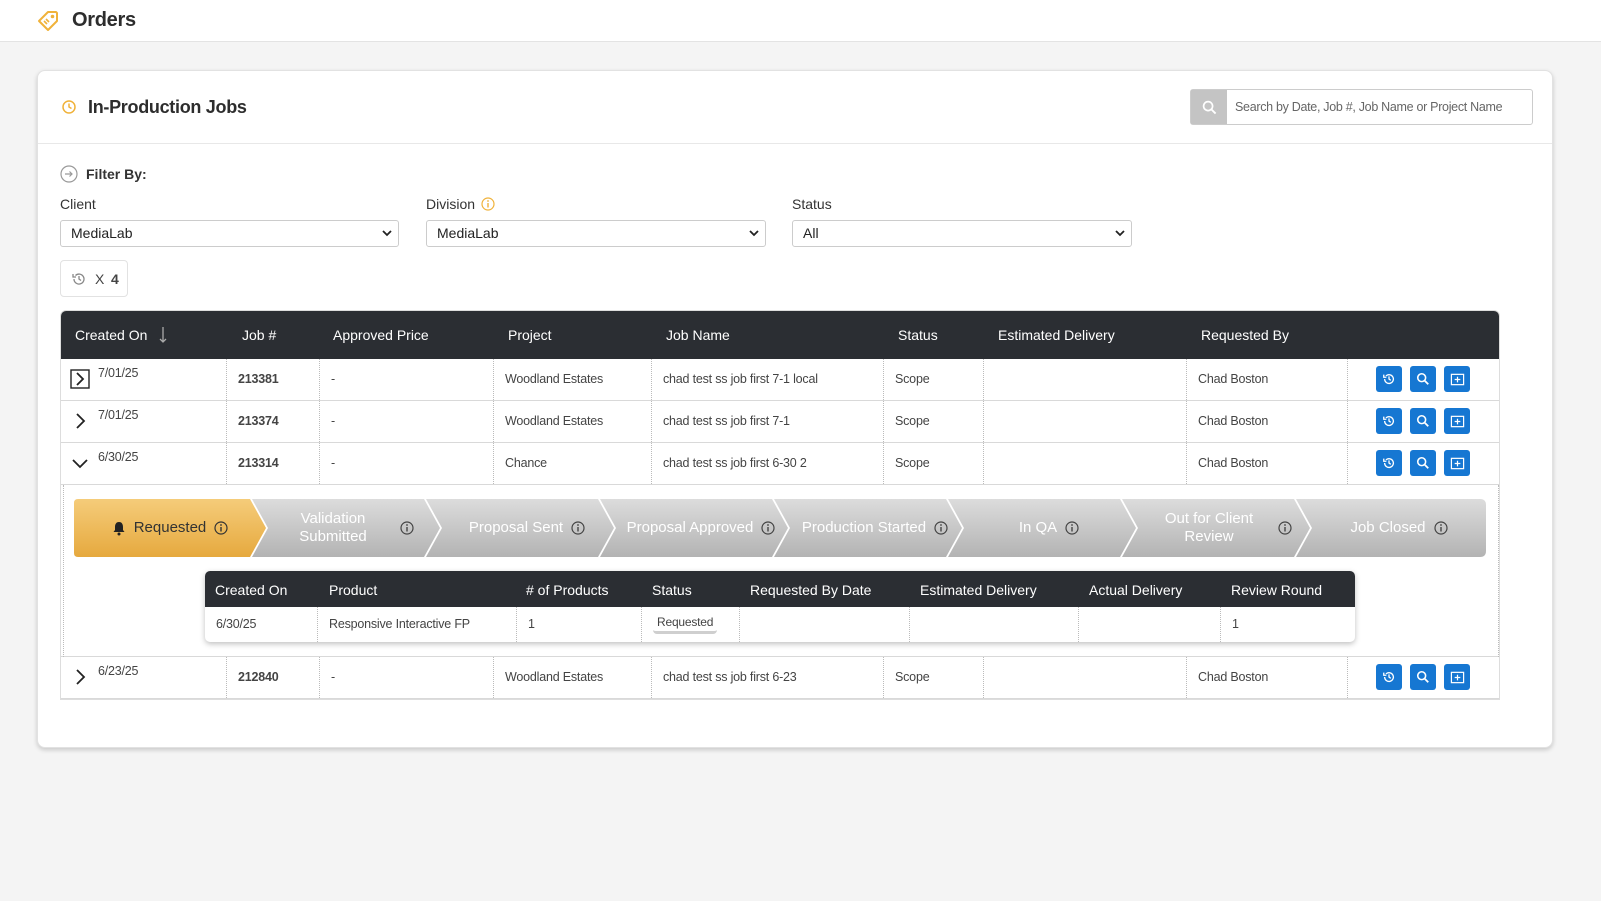 The height and width of the screenshot is (901, 1601). I want to click on job-name: chad test ss job first 6-23, so click(768, 677).